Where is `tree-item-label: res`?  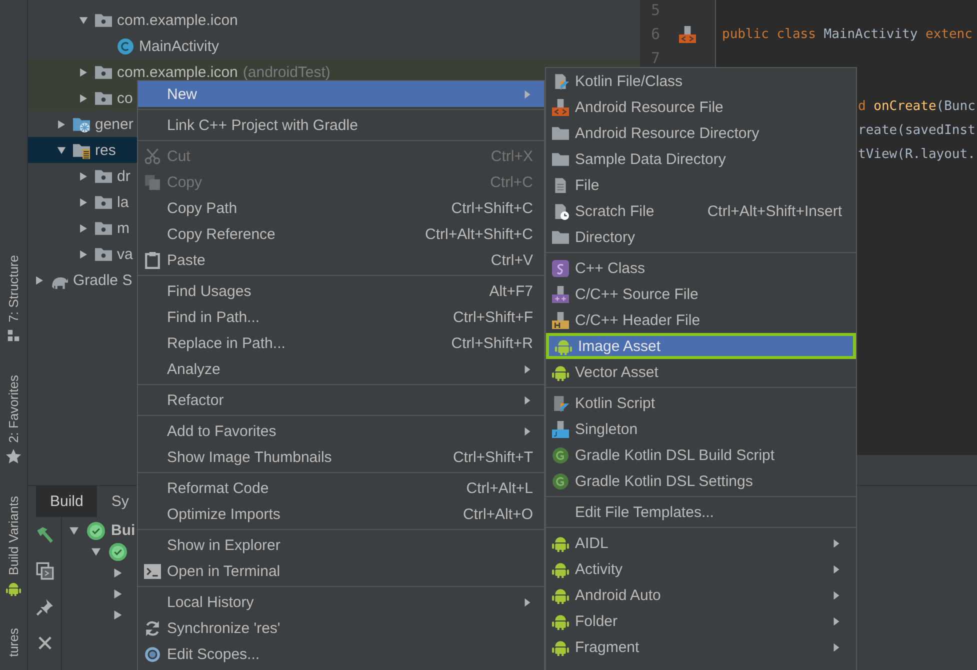
tree-item-label: res is located at coordinates (105, 150).